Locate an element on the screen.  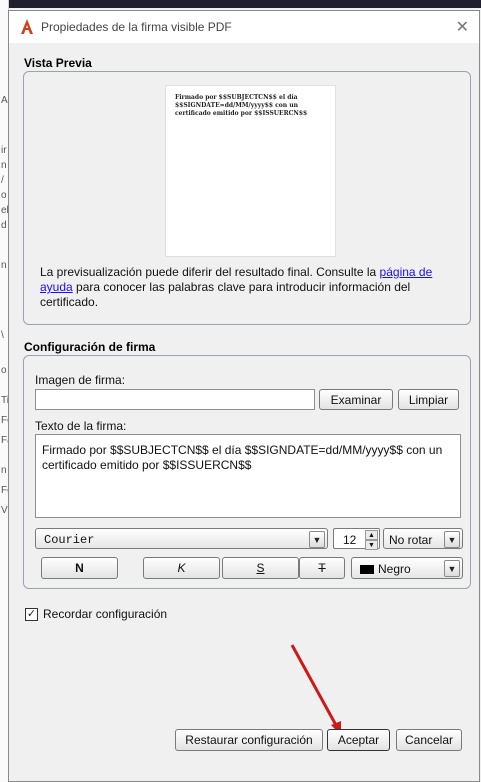
rotation-select: No rotar ▼ is located at coordinates (423, 538).